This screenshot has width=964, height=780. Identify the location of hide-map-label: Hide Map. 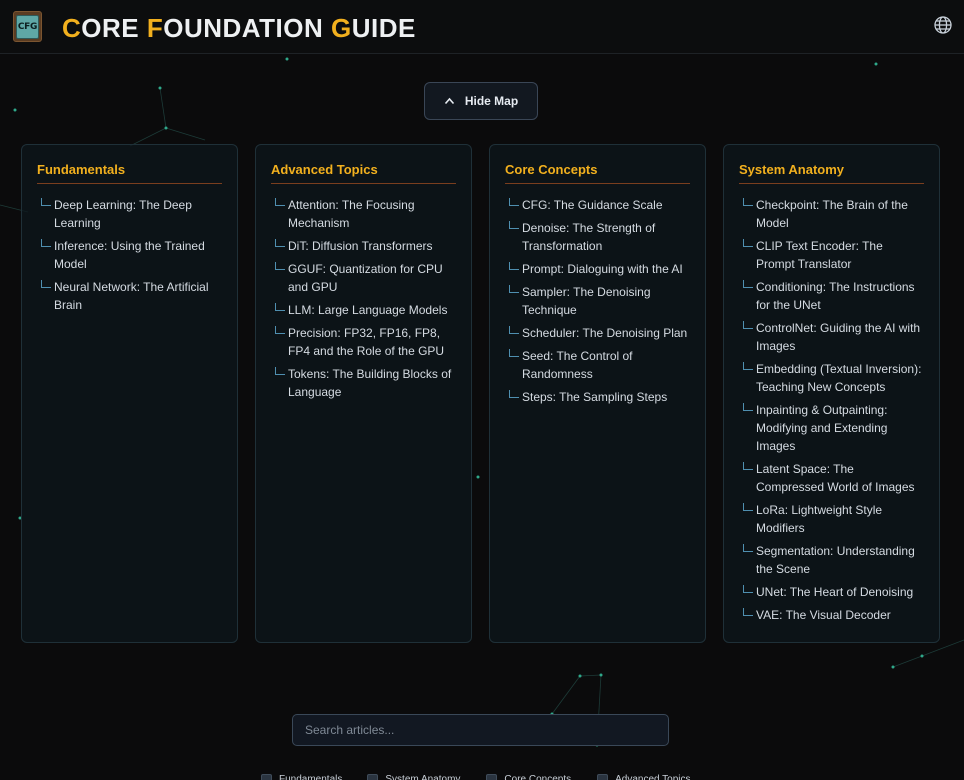
(491, 101).